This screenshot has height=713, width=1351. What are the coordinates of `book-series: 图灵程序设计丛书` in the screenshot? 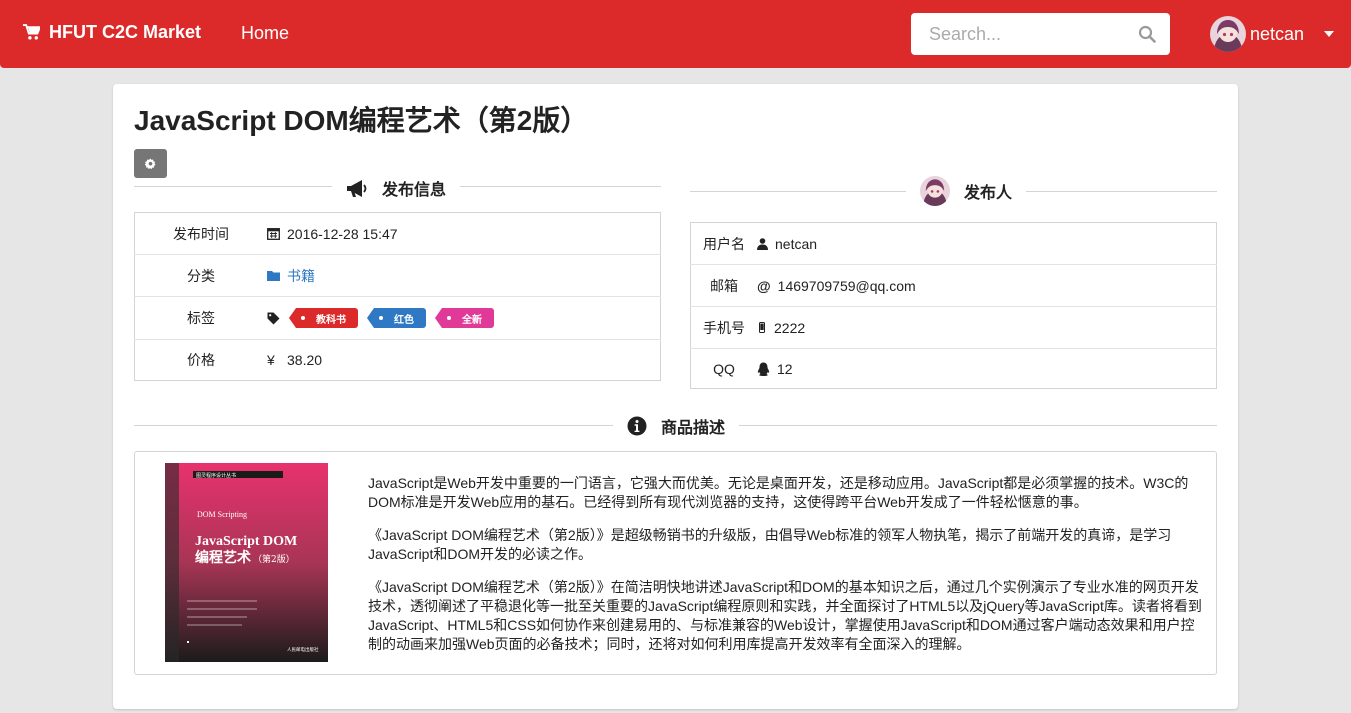 It's located at (216, 475).